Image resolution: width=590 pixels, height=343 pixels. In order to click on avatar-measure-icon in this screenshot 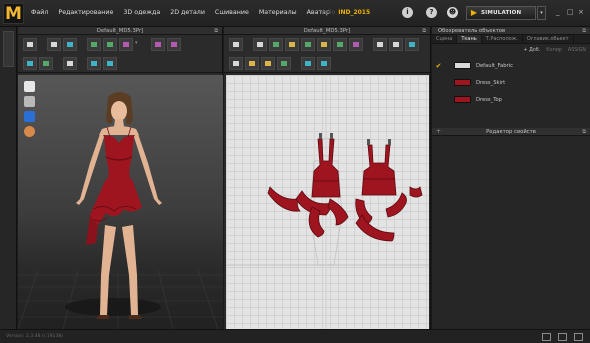, I will do `click(30, 63)`.